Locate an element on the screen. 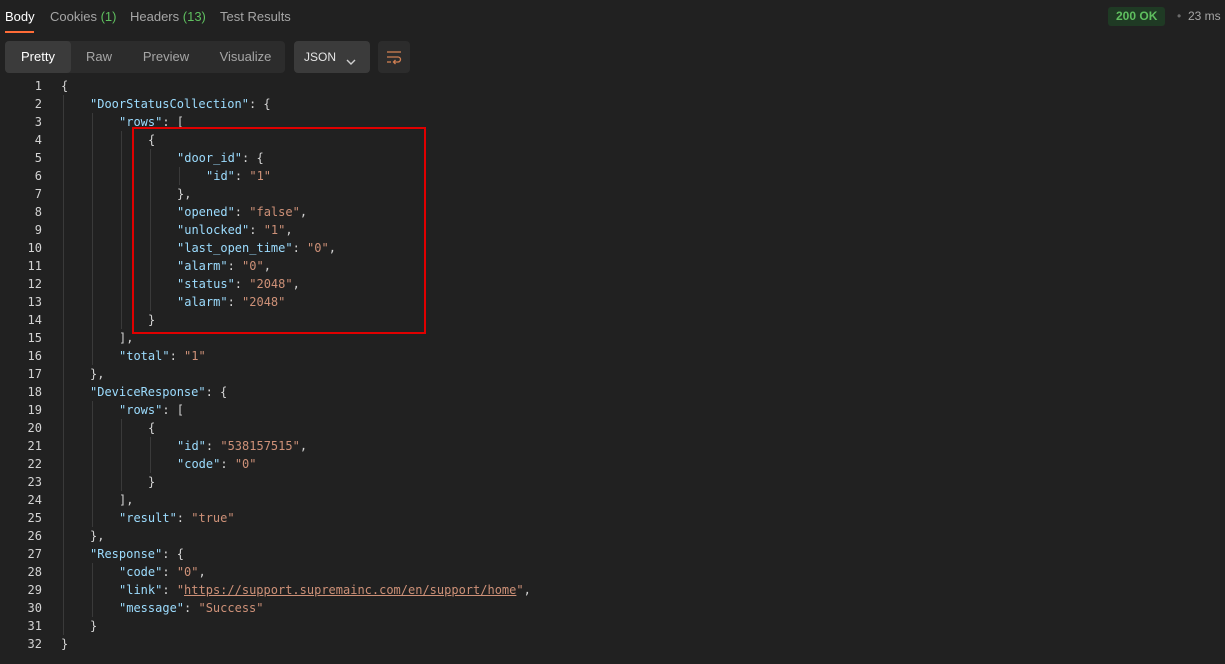 The image size is (1225, 664). tab-body: Body is located at coordinates (20, 16).